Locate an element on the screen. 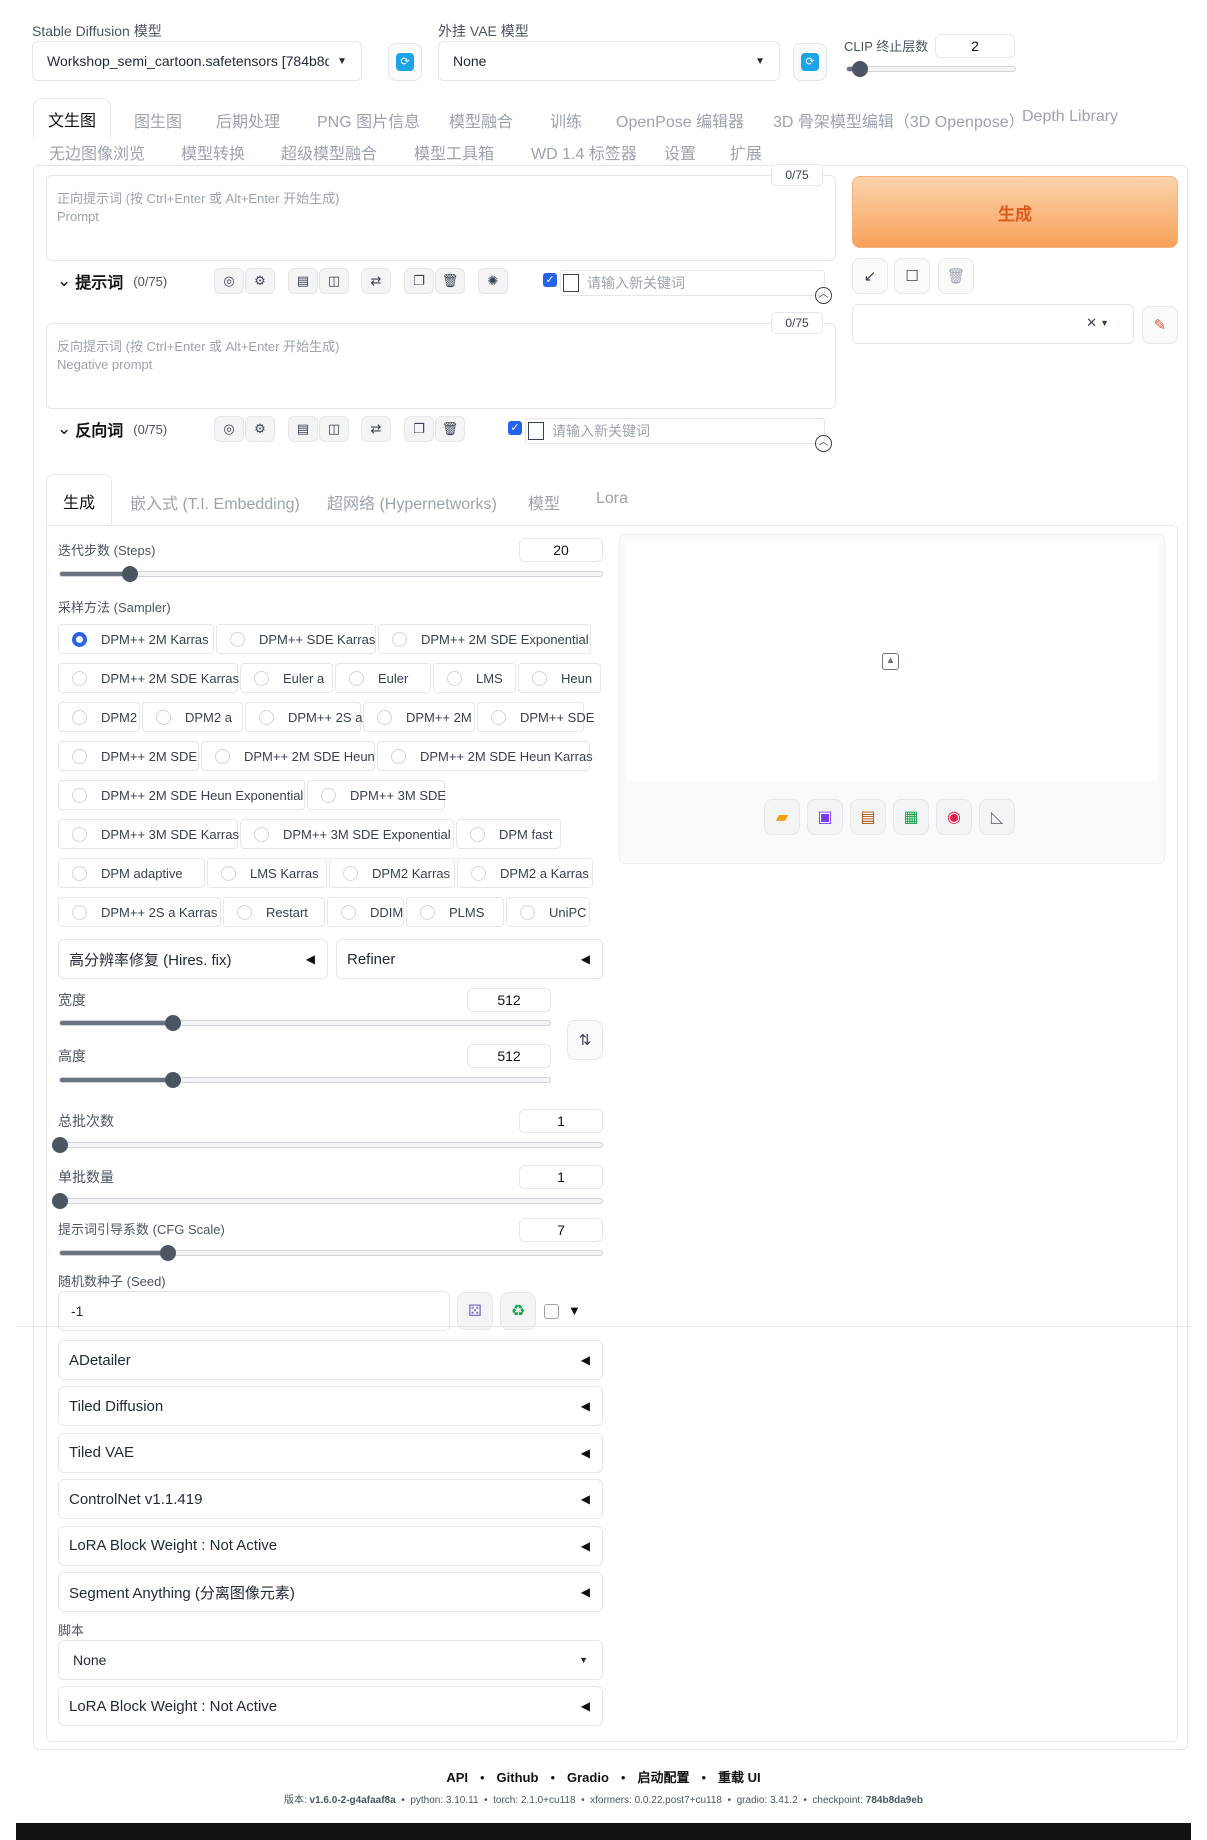  bookmark-icon: ◫ is located at coordinates (334, 429).